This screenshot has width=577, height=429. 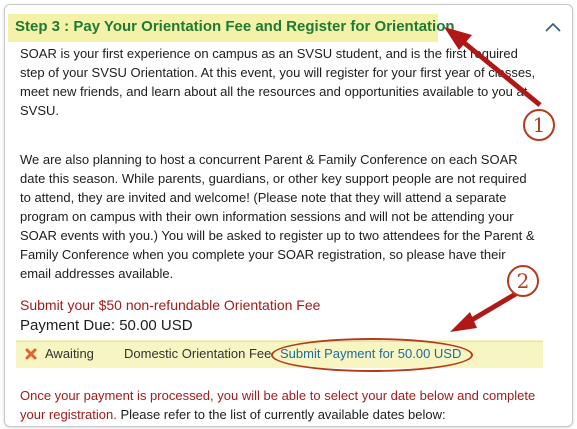 What do you see at coordinates (539, 125) in the screenshot?
I see `annotation-number-1: 1` at bounding box center [539, 125].